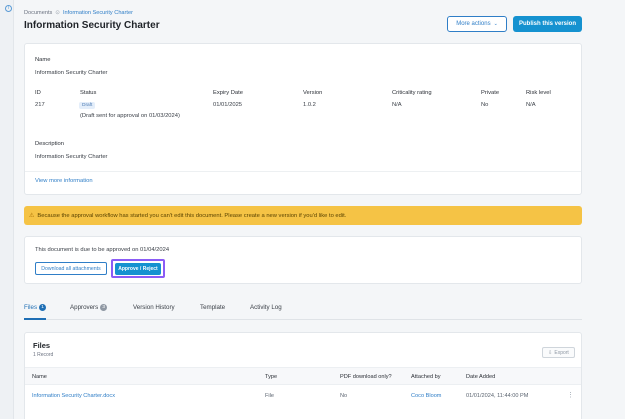 The image size is (625, 419). I want to click on tab-label: Version History, so click(154, 307).